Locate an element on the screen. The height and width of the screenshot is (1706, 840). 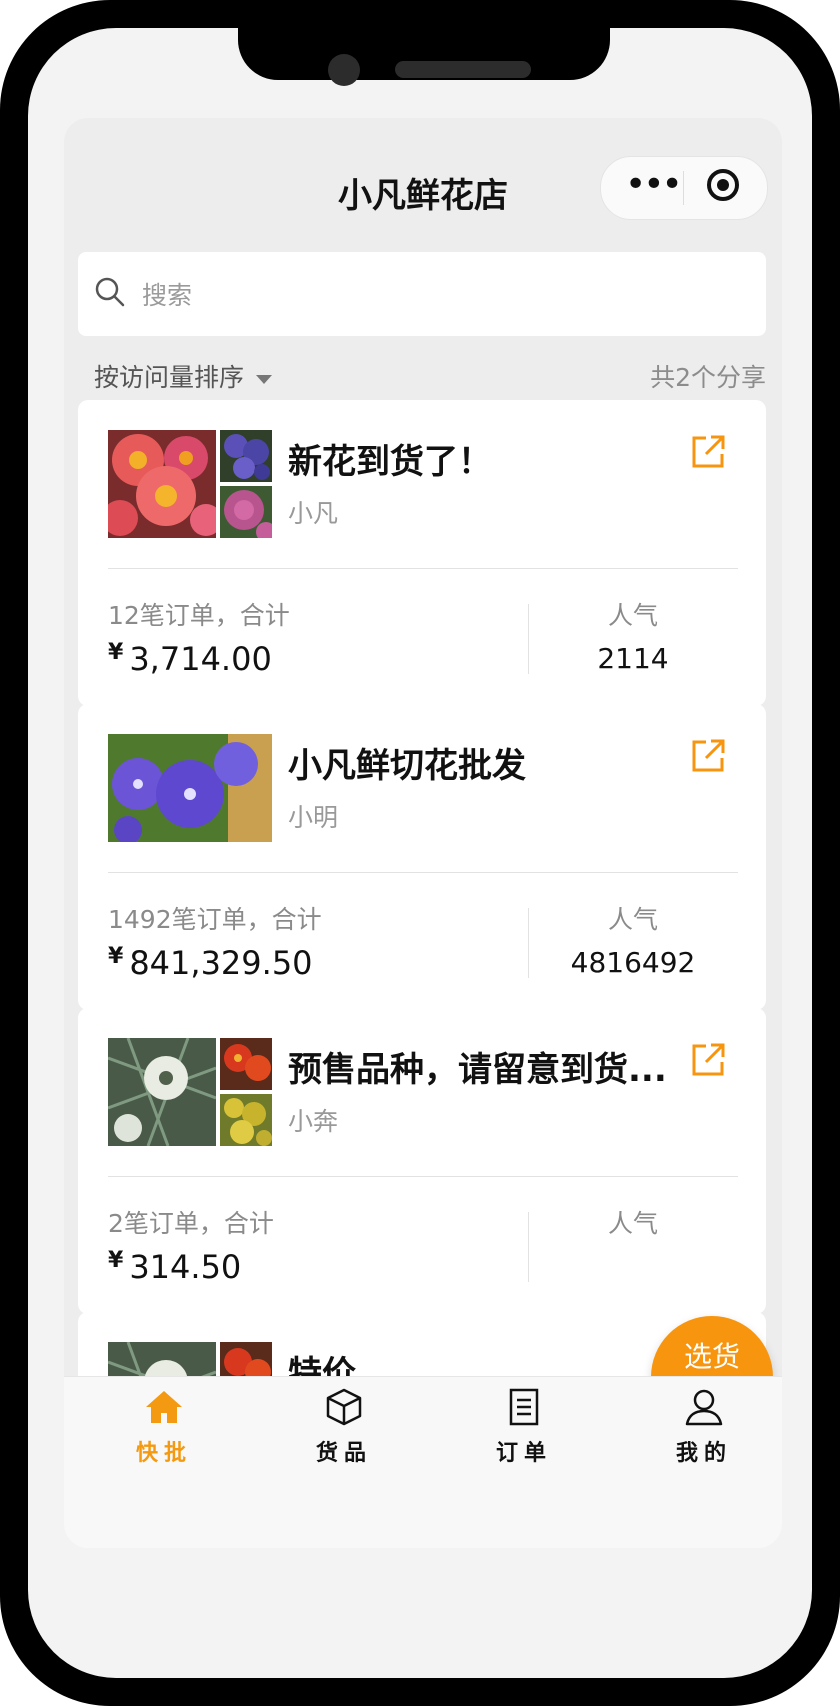
search-bar is located at coordinates (422, 294).